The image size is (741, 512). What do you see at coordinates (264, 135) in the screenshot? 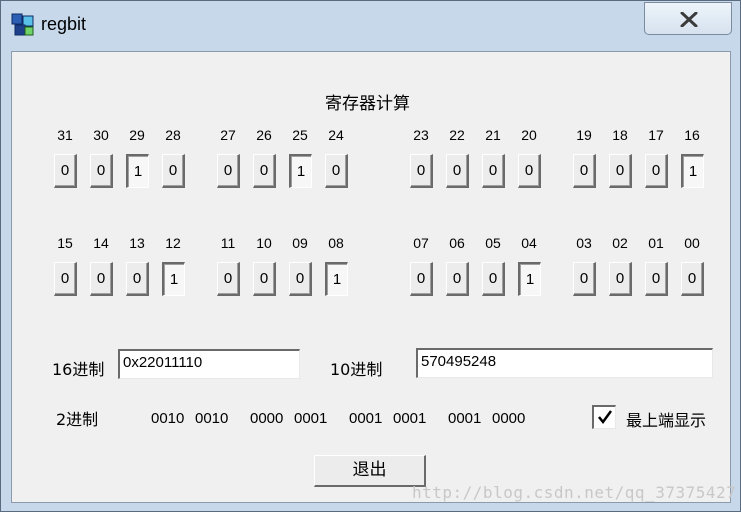
I see `bit-label-26: 26` at bounding box center [264, 135].